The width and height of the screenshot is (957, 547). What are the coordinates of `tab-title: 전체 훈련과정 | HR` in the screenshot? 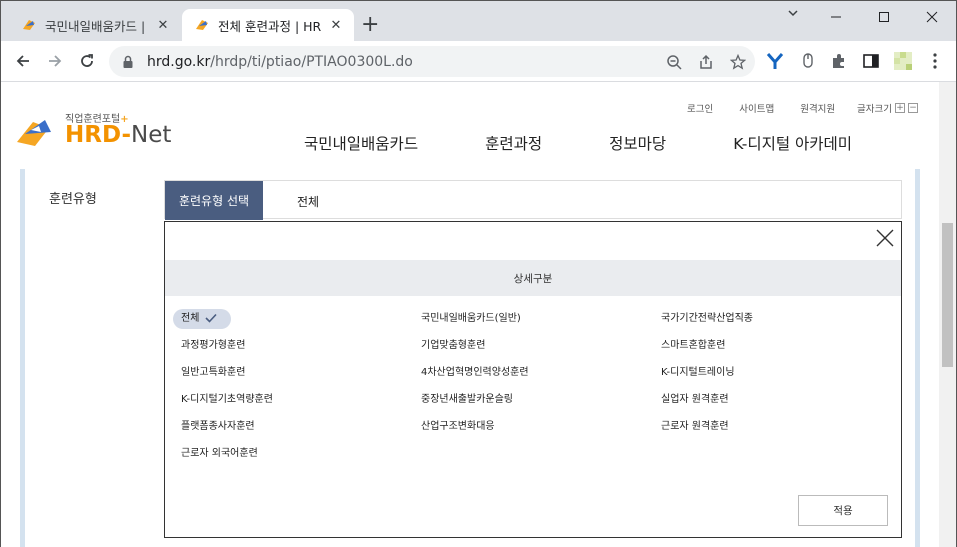 It's located at (270, 26).